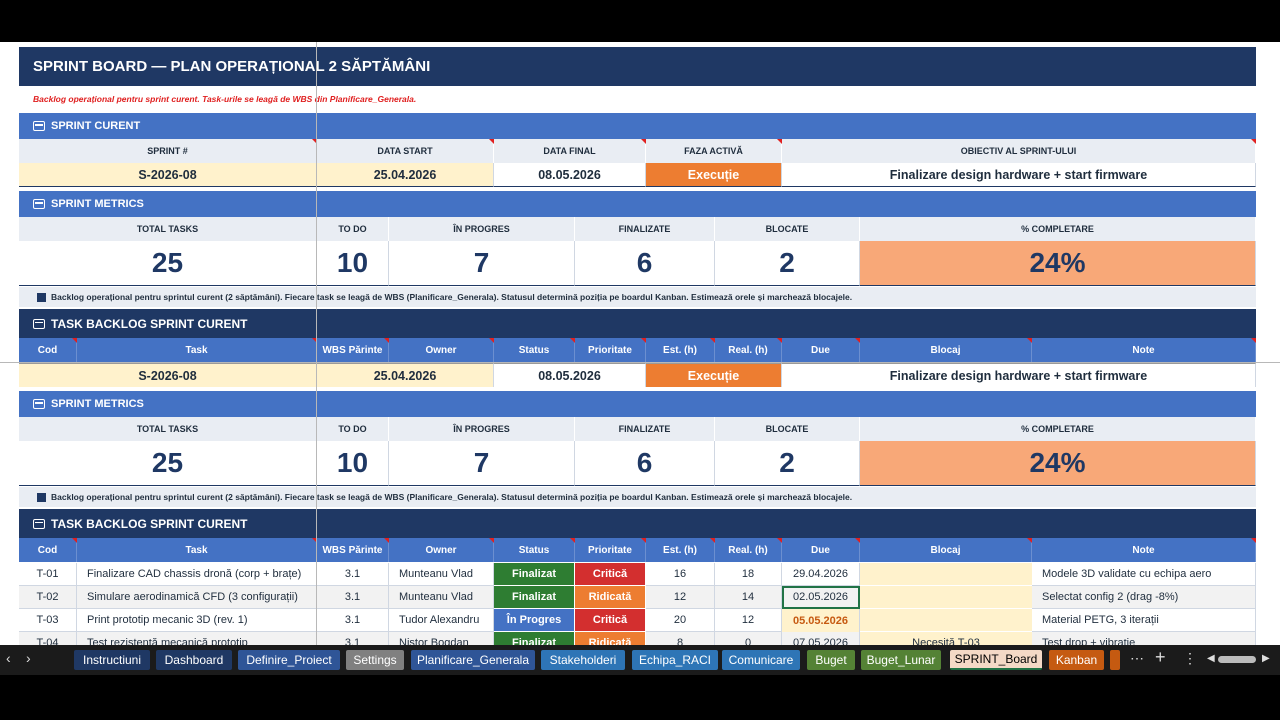  What do you see at coordinates (534, 638) in the screenshot?
I see `task-cell-3-4: Finalizat` at bounding box center [534, 638].